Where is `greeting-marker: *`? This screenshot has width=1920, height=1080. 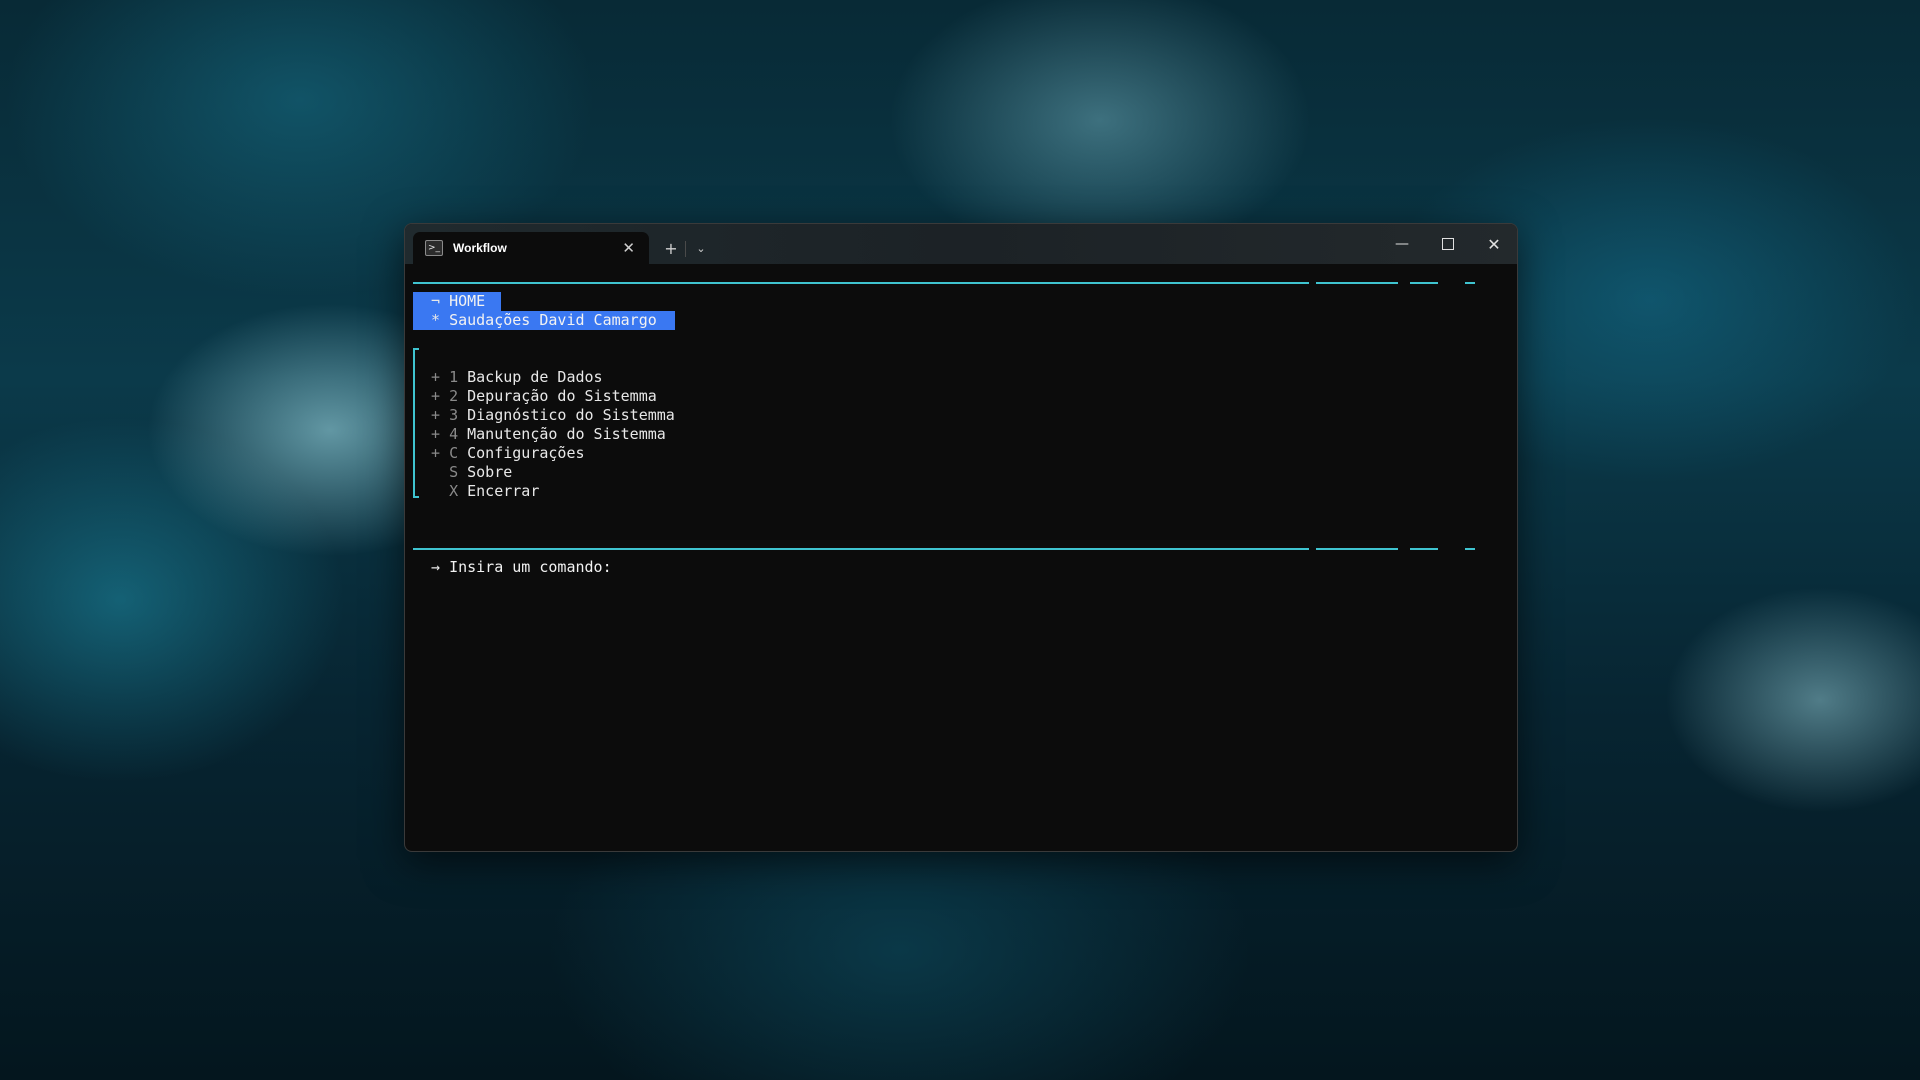
greeting-marker: * is located at coordinates (436, 320).